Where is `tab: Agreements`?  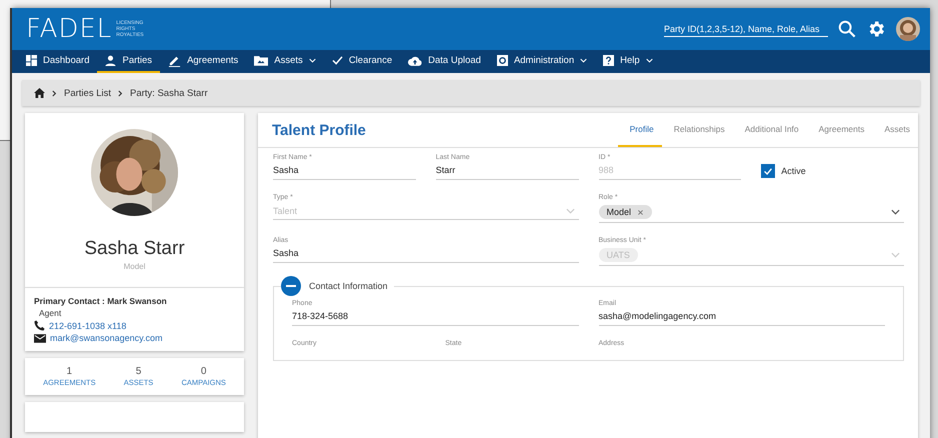
tab: Agreements is located at coordinates (839, 130).